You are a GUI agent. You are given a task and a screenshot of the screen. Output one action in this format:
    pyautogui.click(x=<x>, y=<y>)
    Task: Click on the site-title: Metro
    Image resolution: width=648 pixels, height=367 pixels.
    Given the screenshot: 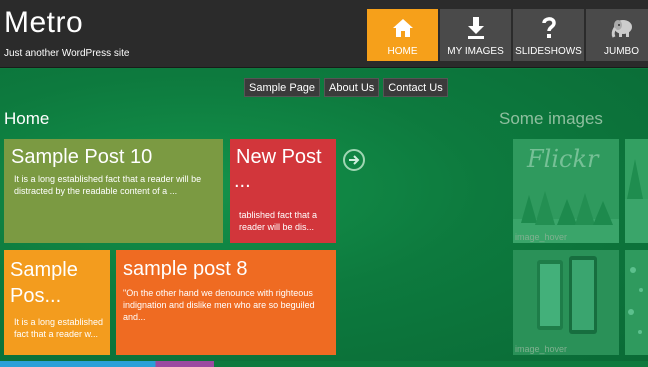 What is the action you would take?
    pyautogui.click(x=43, y=23)
    